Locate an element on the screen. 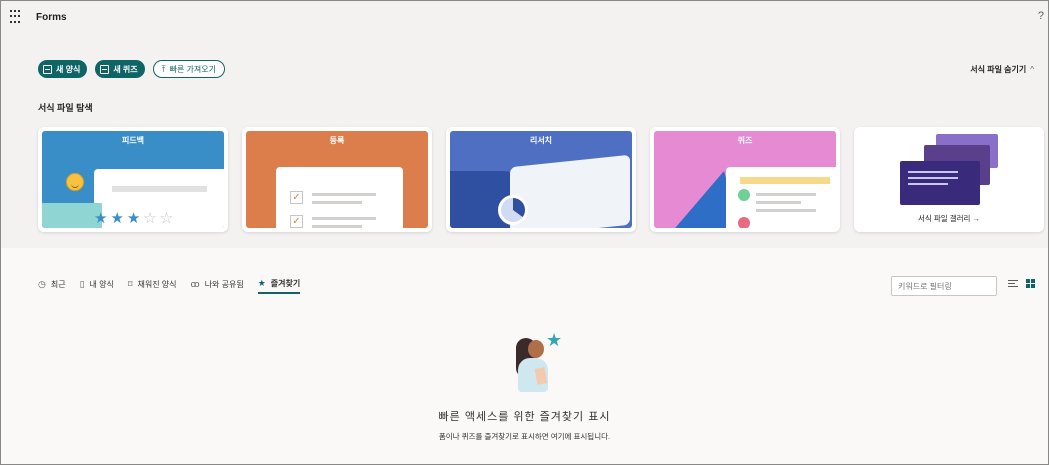 The image size is (1049, 465). hide-templates-label: 서식 파일 숨기기 is located at coordinates (998, 69).